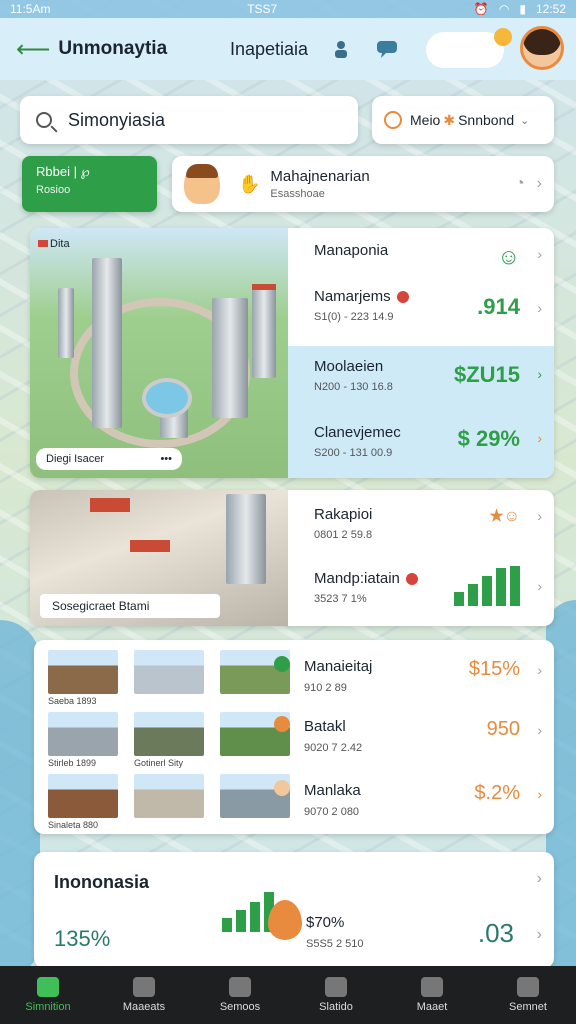 The height and width of the screenshot is (1024, 576). Describe the element at coordinates (432, 1007) in the screenshot. I see `nav-label: Maaet` at that location.